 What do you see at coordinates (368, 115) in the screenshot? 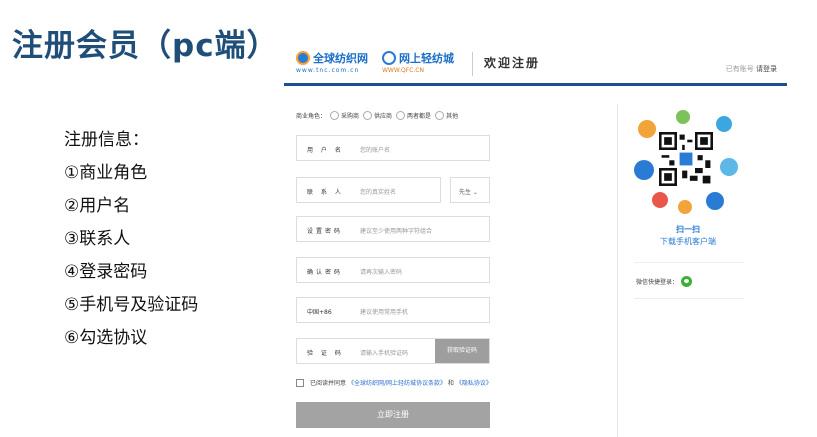
I see `role-radio-supplier` at bounding box center [368, 115].